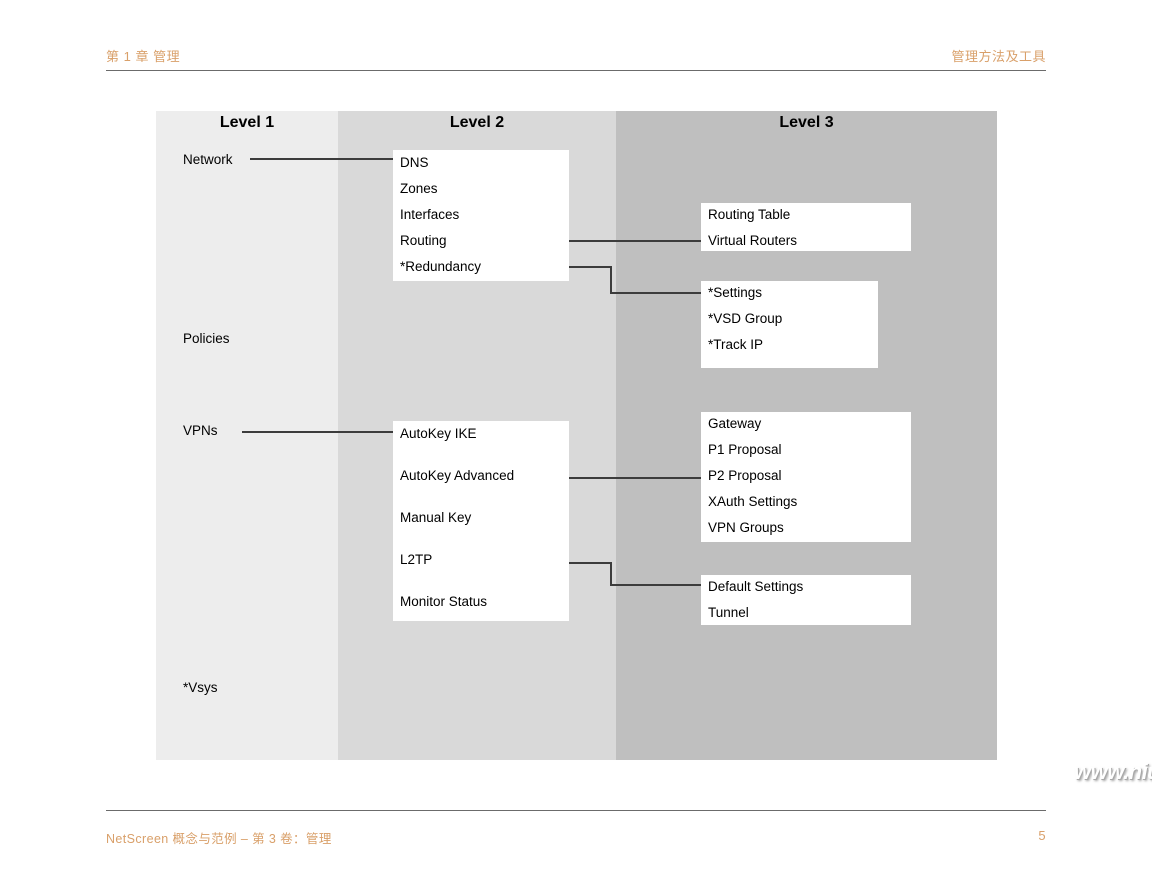  What do you see at coordinates (208, 159) in the screenshot?
I see `level1-item-network: Network` at bounding box center [208, 159].